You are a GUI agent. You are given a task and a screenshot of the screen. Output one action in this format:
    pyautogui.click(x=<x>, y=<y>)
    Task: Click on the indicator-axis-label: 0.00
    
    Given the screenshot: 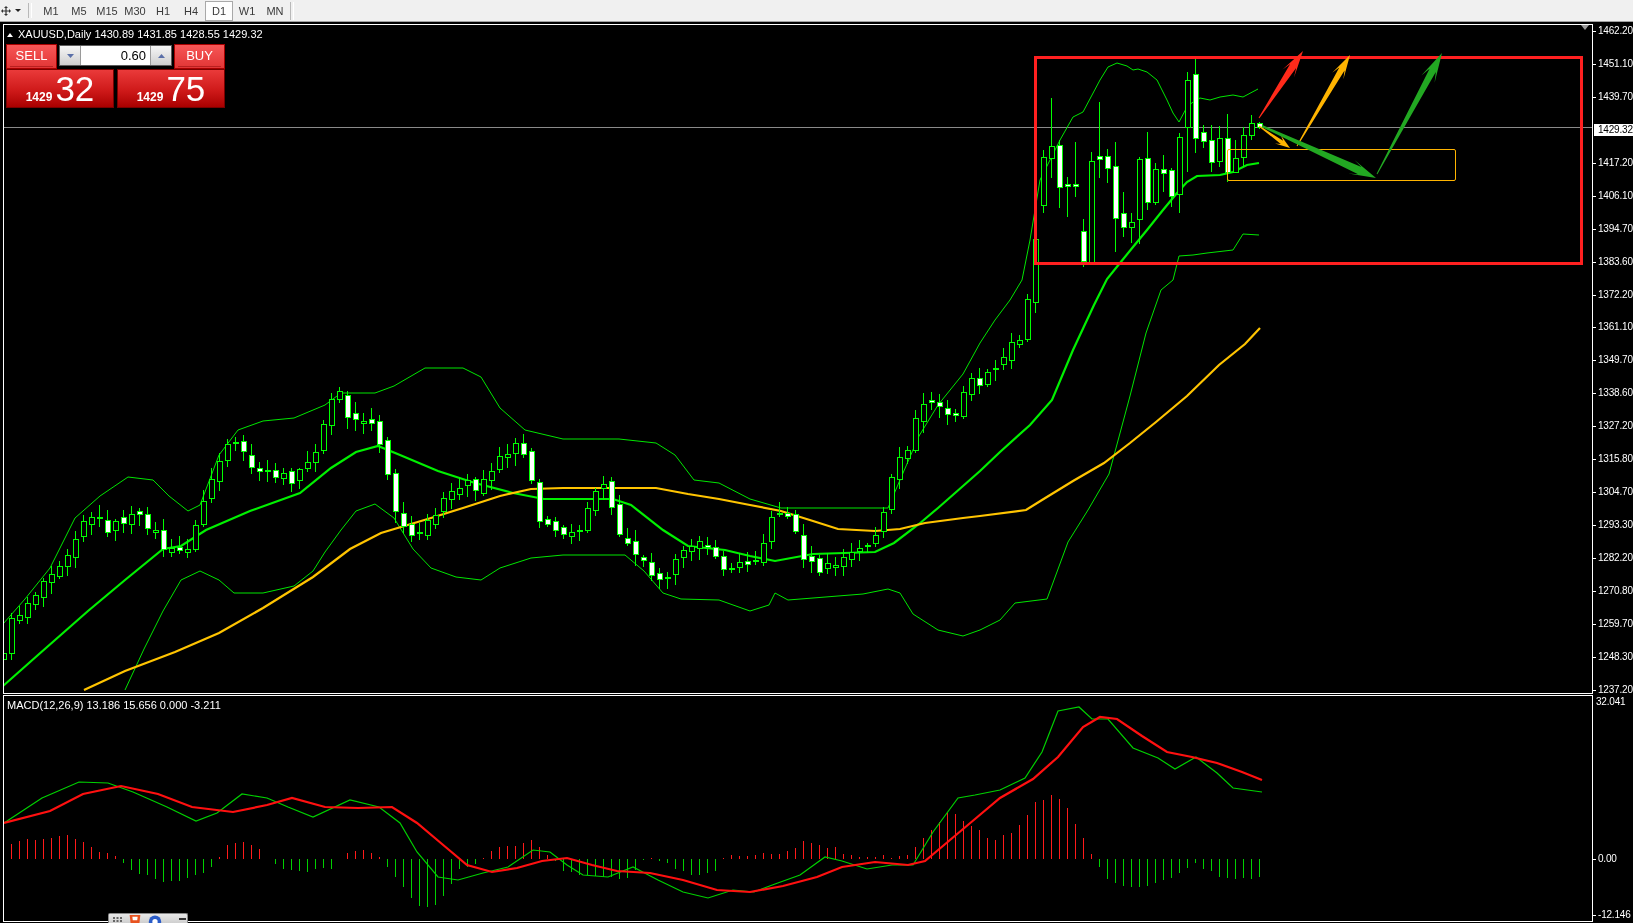 What is the action you would take?
    pyautogui.click(x=1605, y=859)
    